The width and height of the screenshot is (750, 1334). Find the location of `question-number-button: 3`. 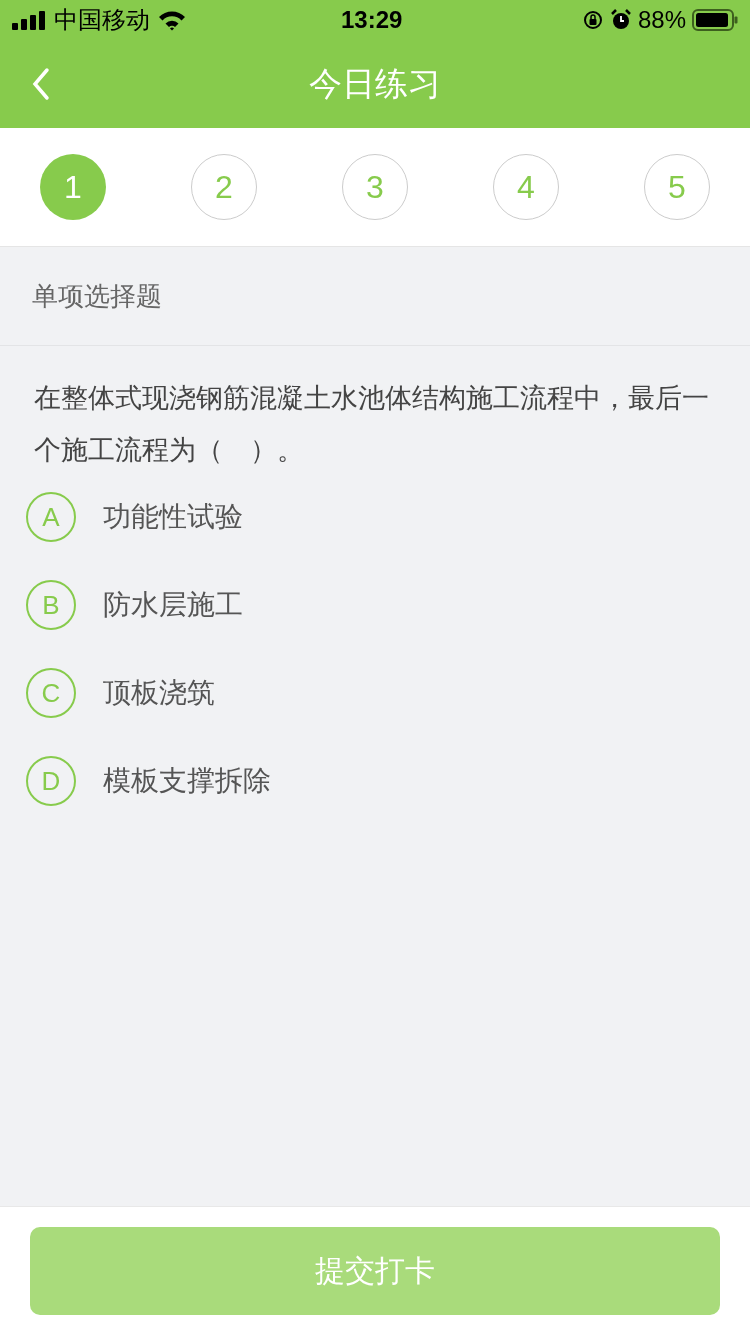

question-number-button: 3 is located at coordinates (375, 187).